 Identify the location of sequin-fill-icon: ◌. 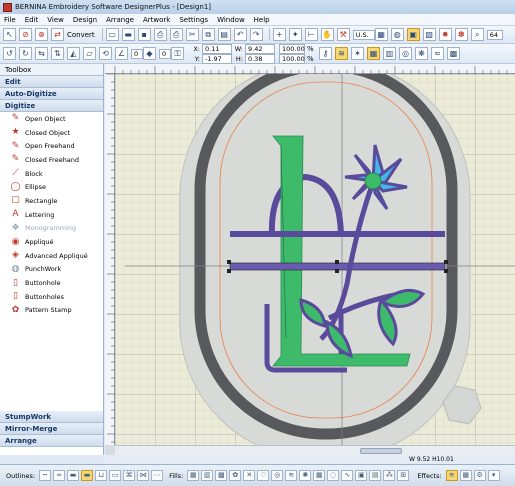
(333, 475).